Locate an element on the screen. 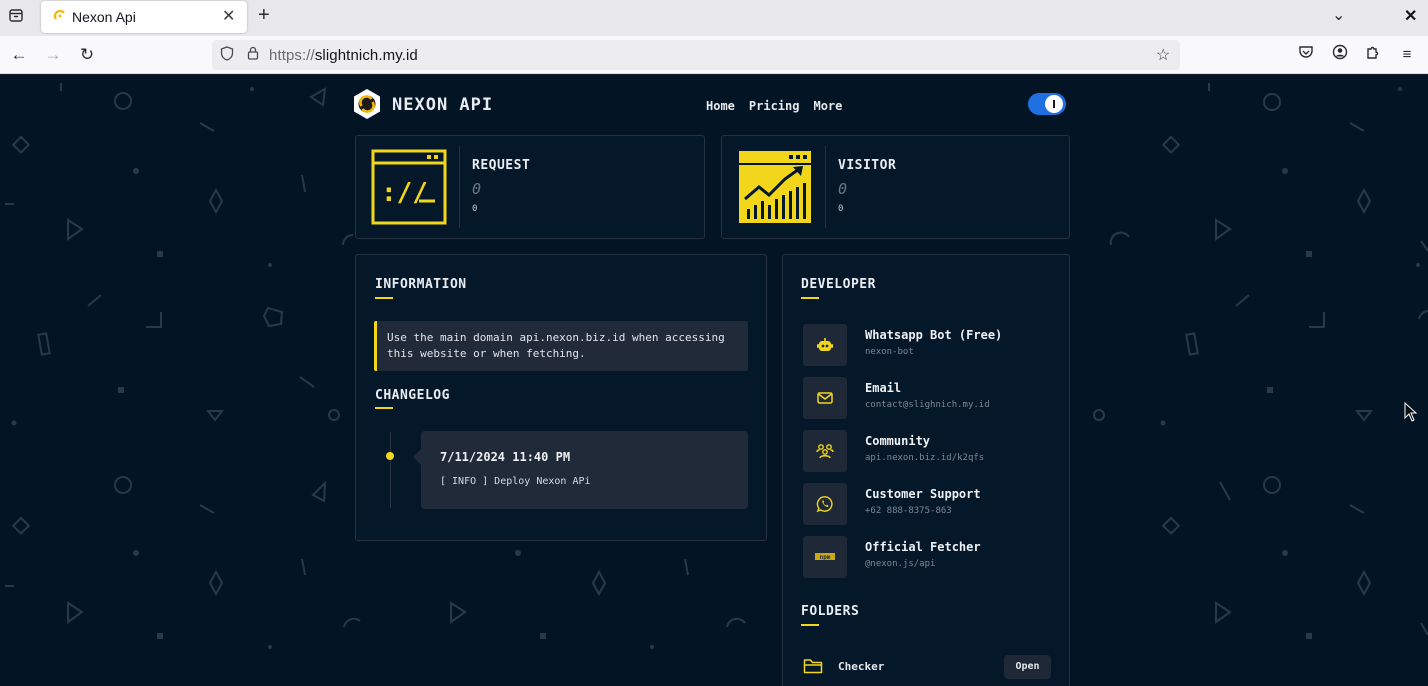  growth-chart-icon is located at coordinates (775, 187).